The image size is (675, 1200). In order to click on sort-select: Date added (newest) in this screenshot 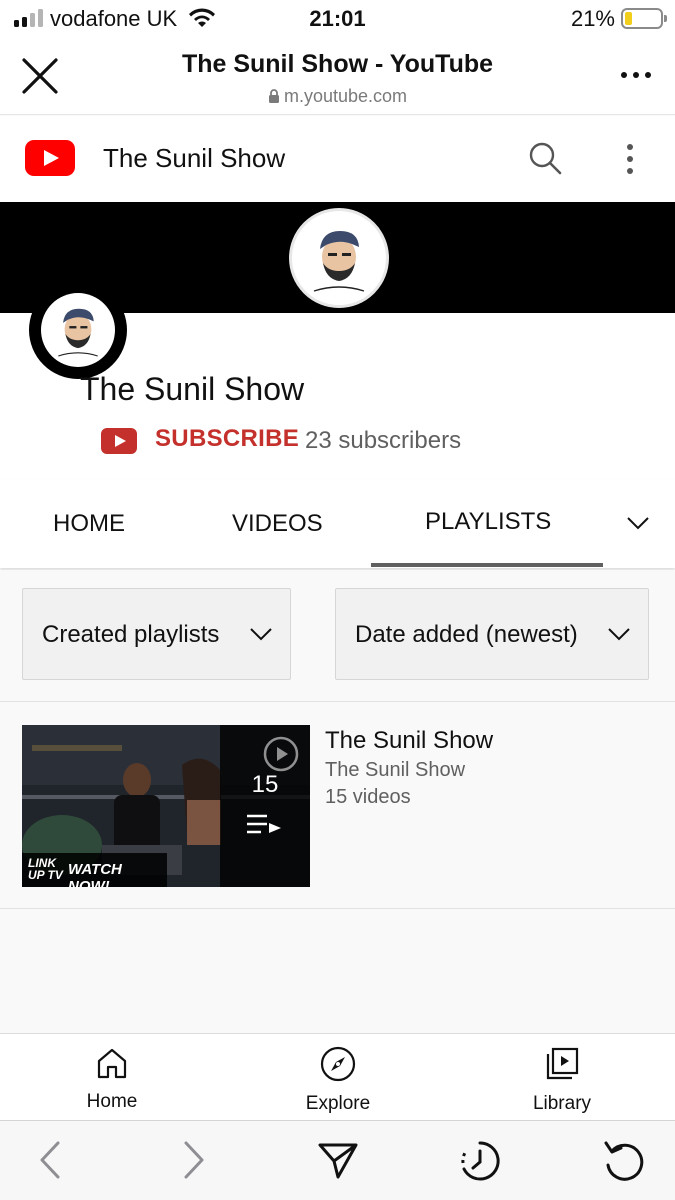, I will do `click(492, 634)`.